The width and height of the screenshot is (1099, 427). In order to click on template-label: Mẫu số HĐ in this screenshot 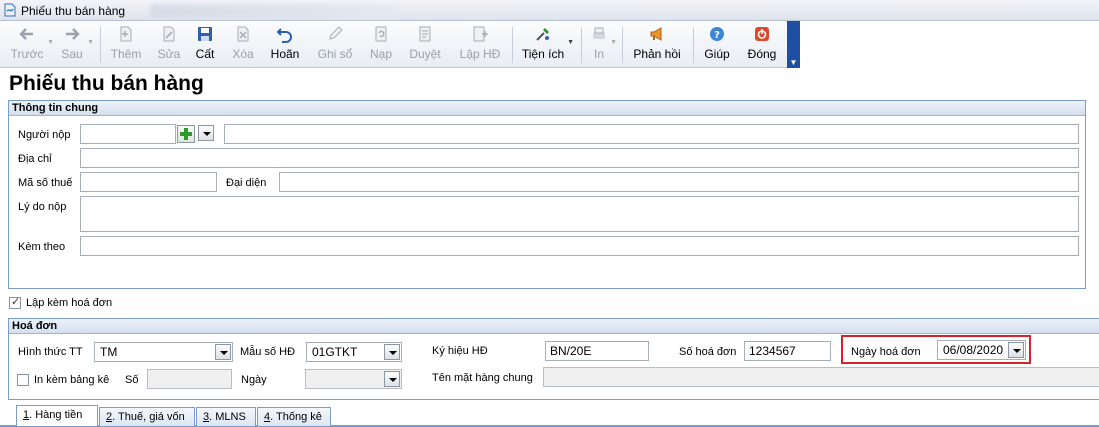, I will do `click(268, 352)`.